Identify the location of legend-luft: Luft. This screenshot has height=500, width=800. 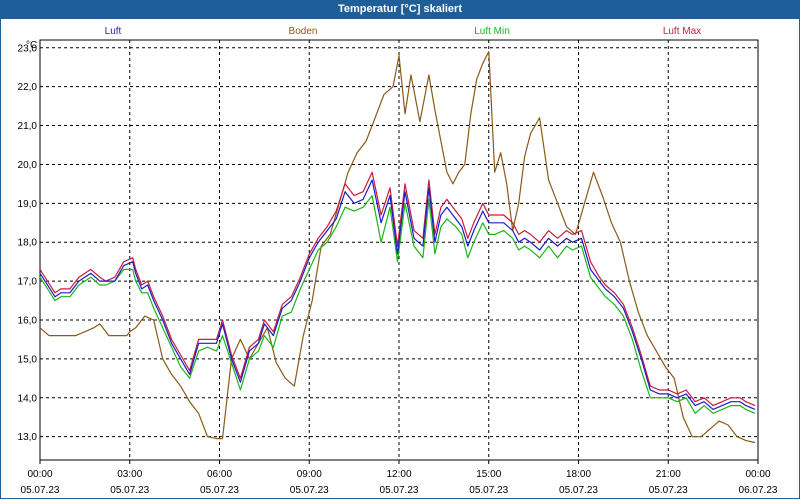
(113, 31).